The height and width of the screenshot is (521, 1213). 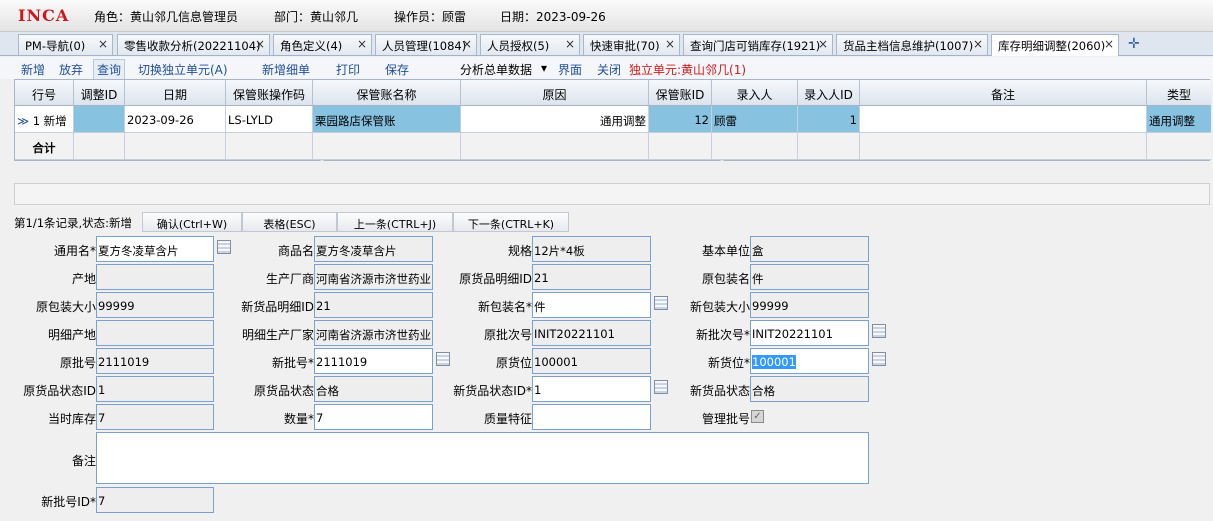 I want to click on remark-textarea, so click(x=482, y=458).